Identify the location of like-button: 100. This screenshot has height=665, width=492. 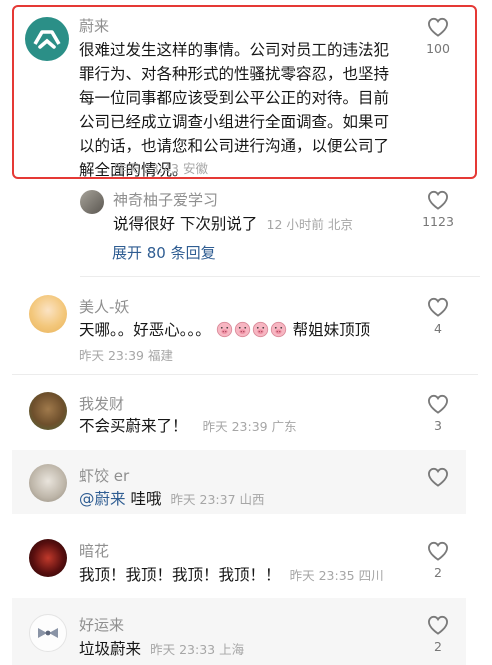
(438, 36).